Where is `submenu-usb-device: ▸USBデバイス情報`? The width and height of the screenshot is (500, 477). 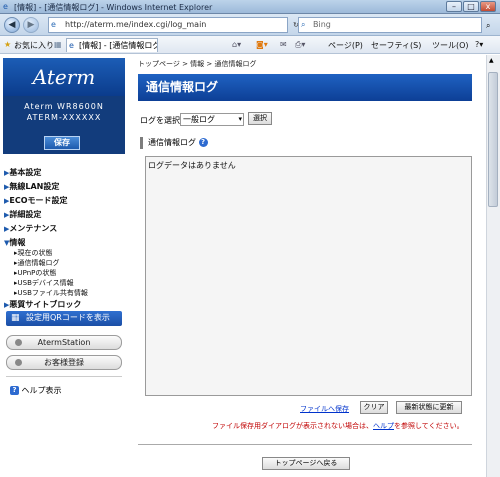 submenu-usb-device: ▸USBデバイス情報 is located at coordinates (44, 283).